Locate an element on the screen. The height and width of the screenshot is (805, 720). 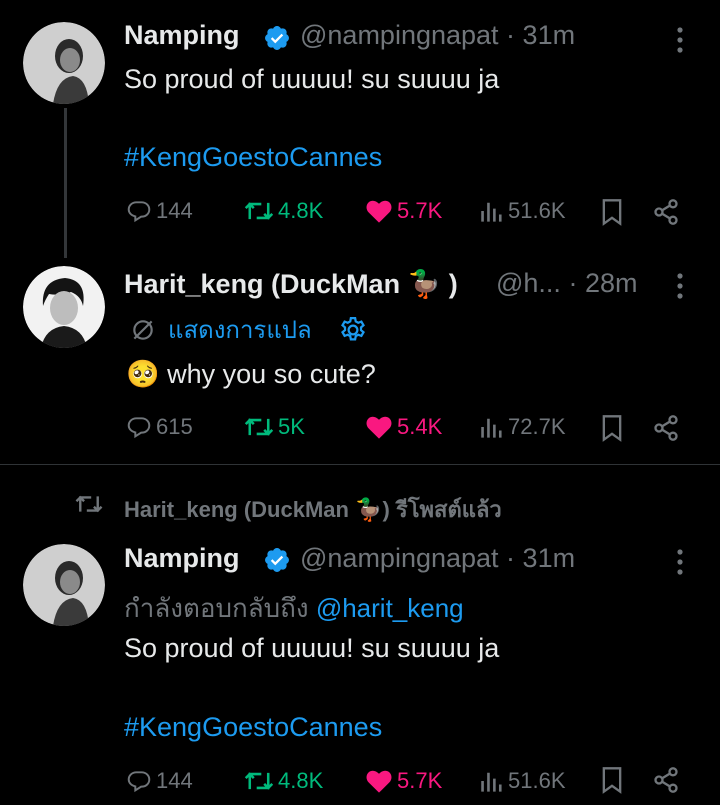
tweet3-author-name: Namping is located at coordinates (182, 558).